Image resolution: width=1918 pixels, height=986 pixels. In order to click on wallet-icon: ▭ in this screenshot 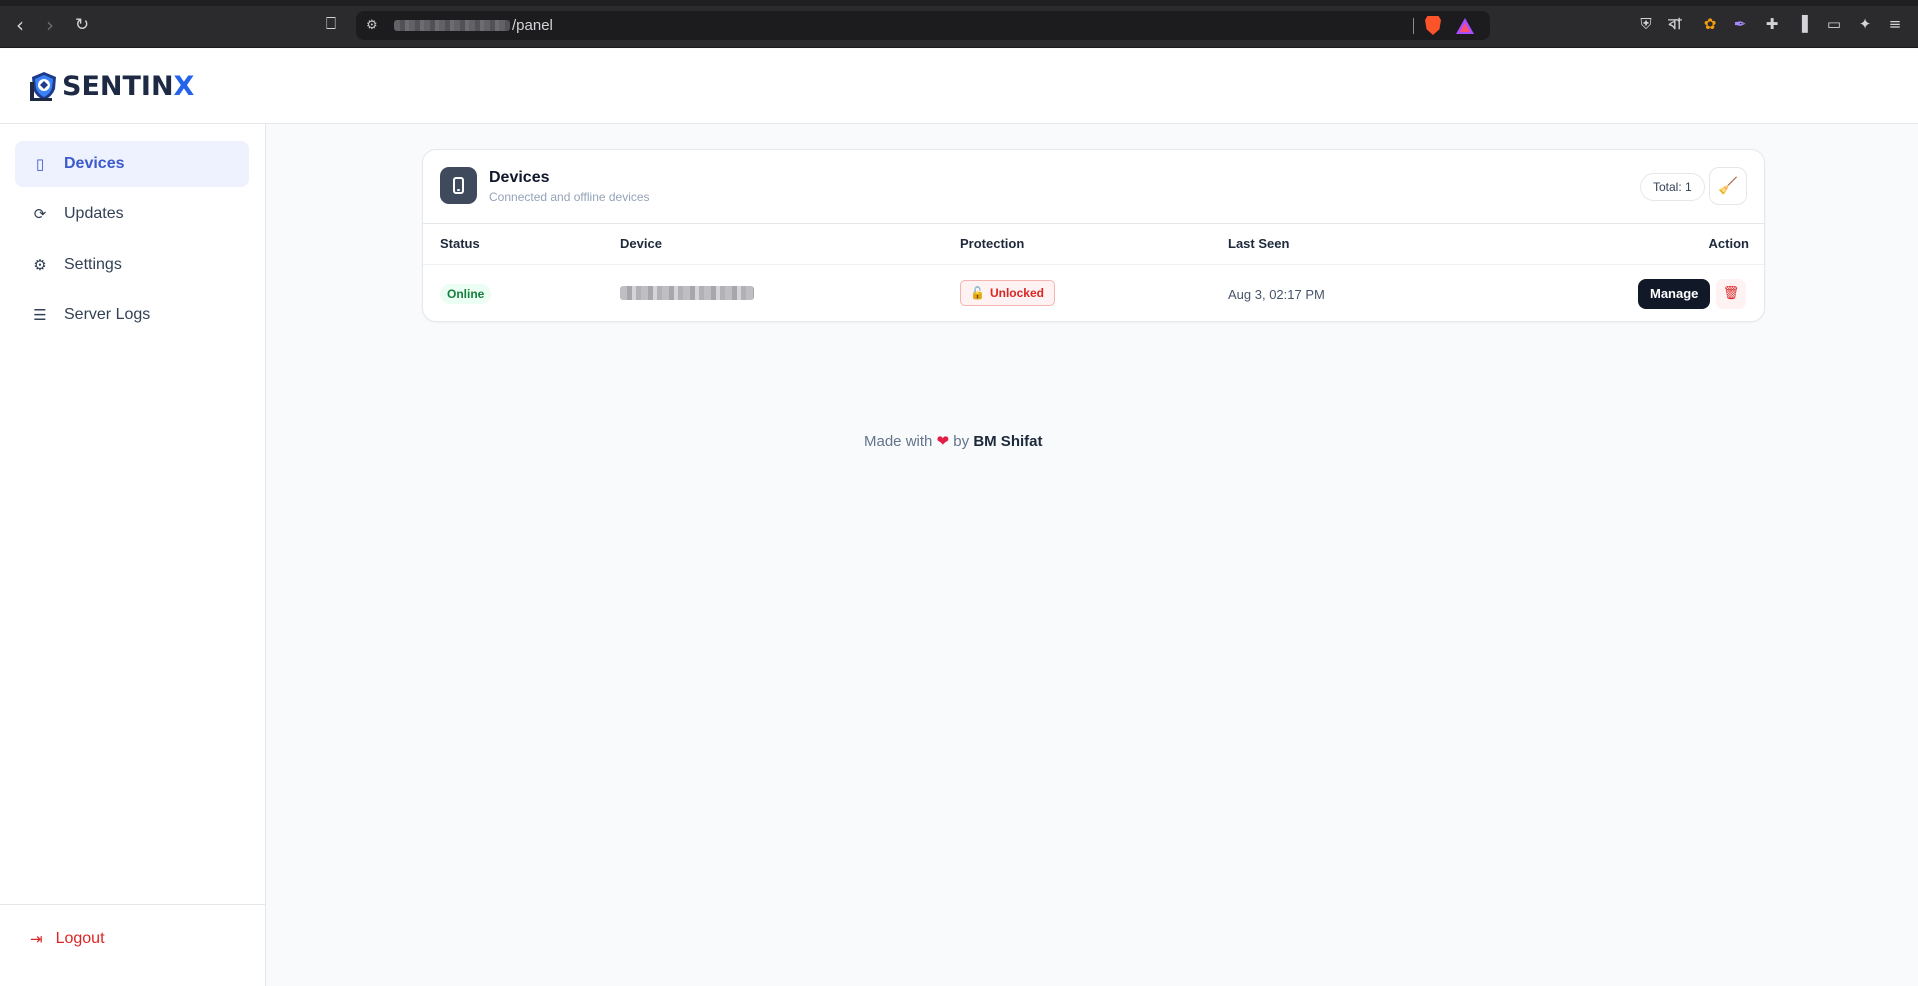, I will do `click(1834, 24)`.